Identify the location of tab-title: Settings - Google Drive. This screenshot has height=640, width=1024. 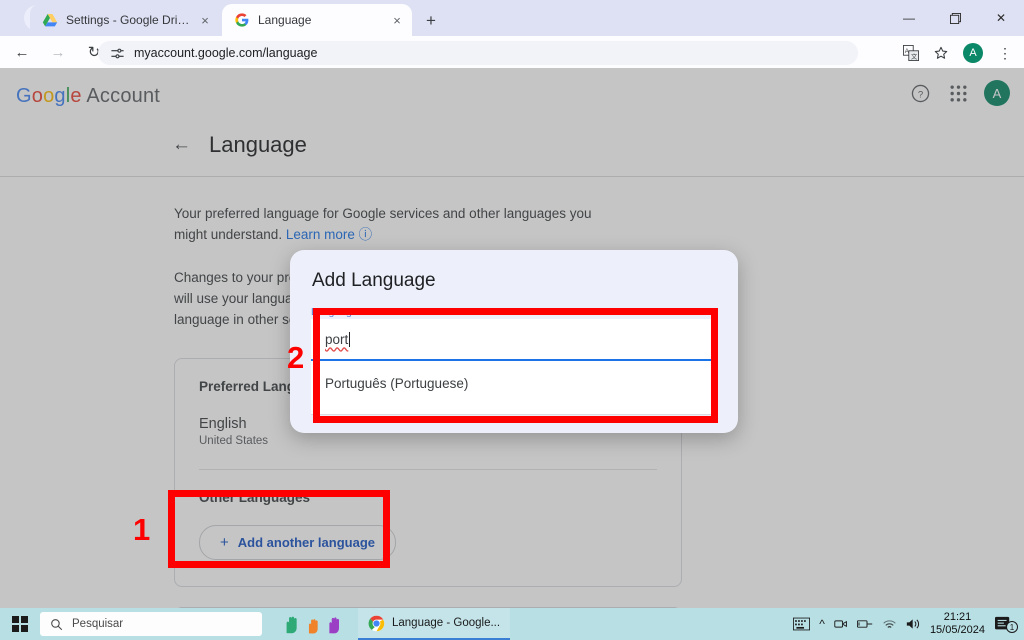
(128, 20).